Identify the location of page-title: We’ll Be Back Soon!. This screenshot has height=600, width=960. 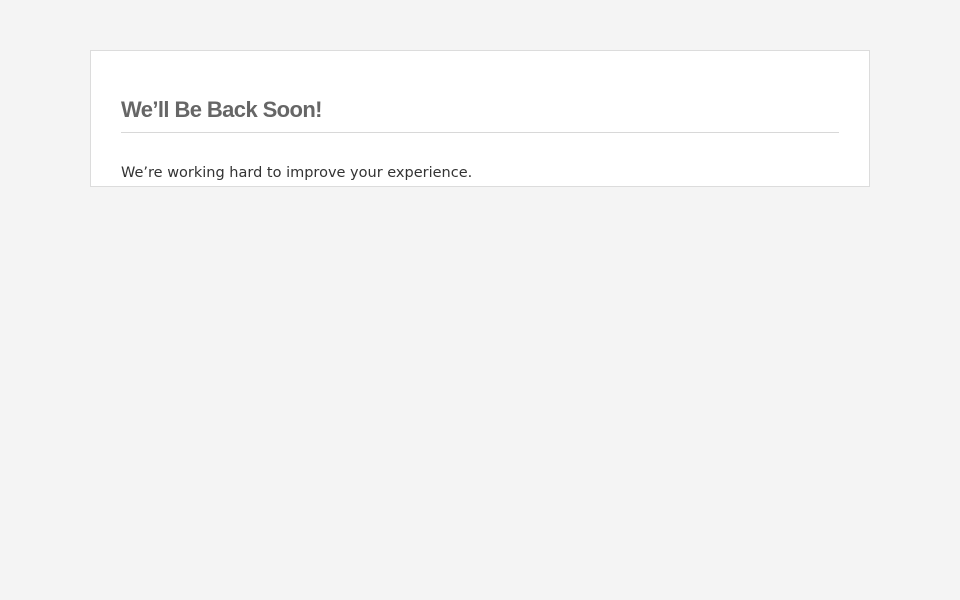
(222, 109).